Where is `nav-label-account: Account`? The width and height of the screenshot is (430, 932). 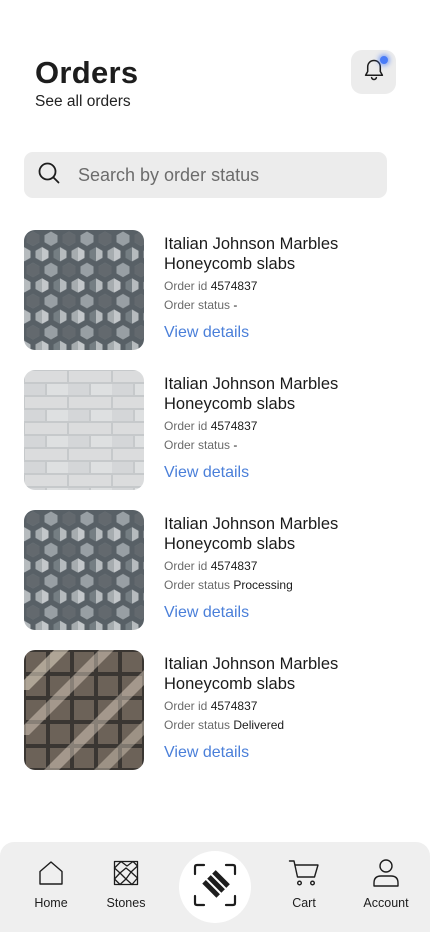
nav-label-account: Account is located at coordinates (386, 903).